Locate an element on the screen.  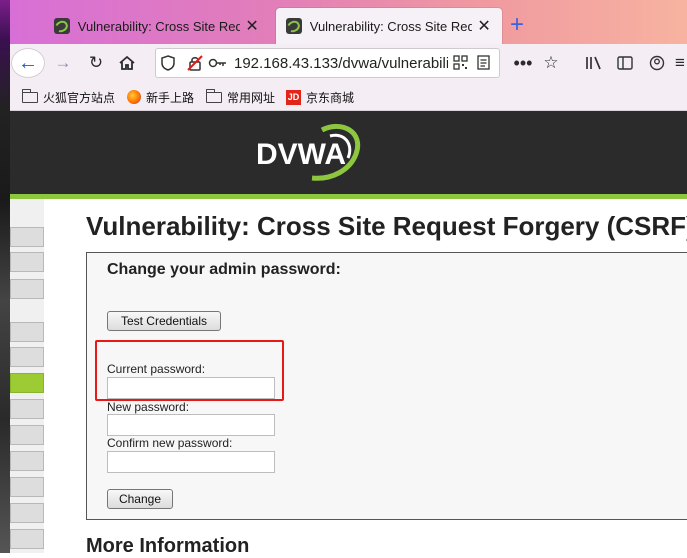
dvwa-logo: DVWA is located at coordinates (308, 152).